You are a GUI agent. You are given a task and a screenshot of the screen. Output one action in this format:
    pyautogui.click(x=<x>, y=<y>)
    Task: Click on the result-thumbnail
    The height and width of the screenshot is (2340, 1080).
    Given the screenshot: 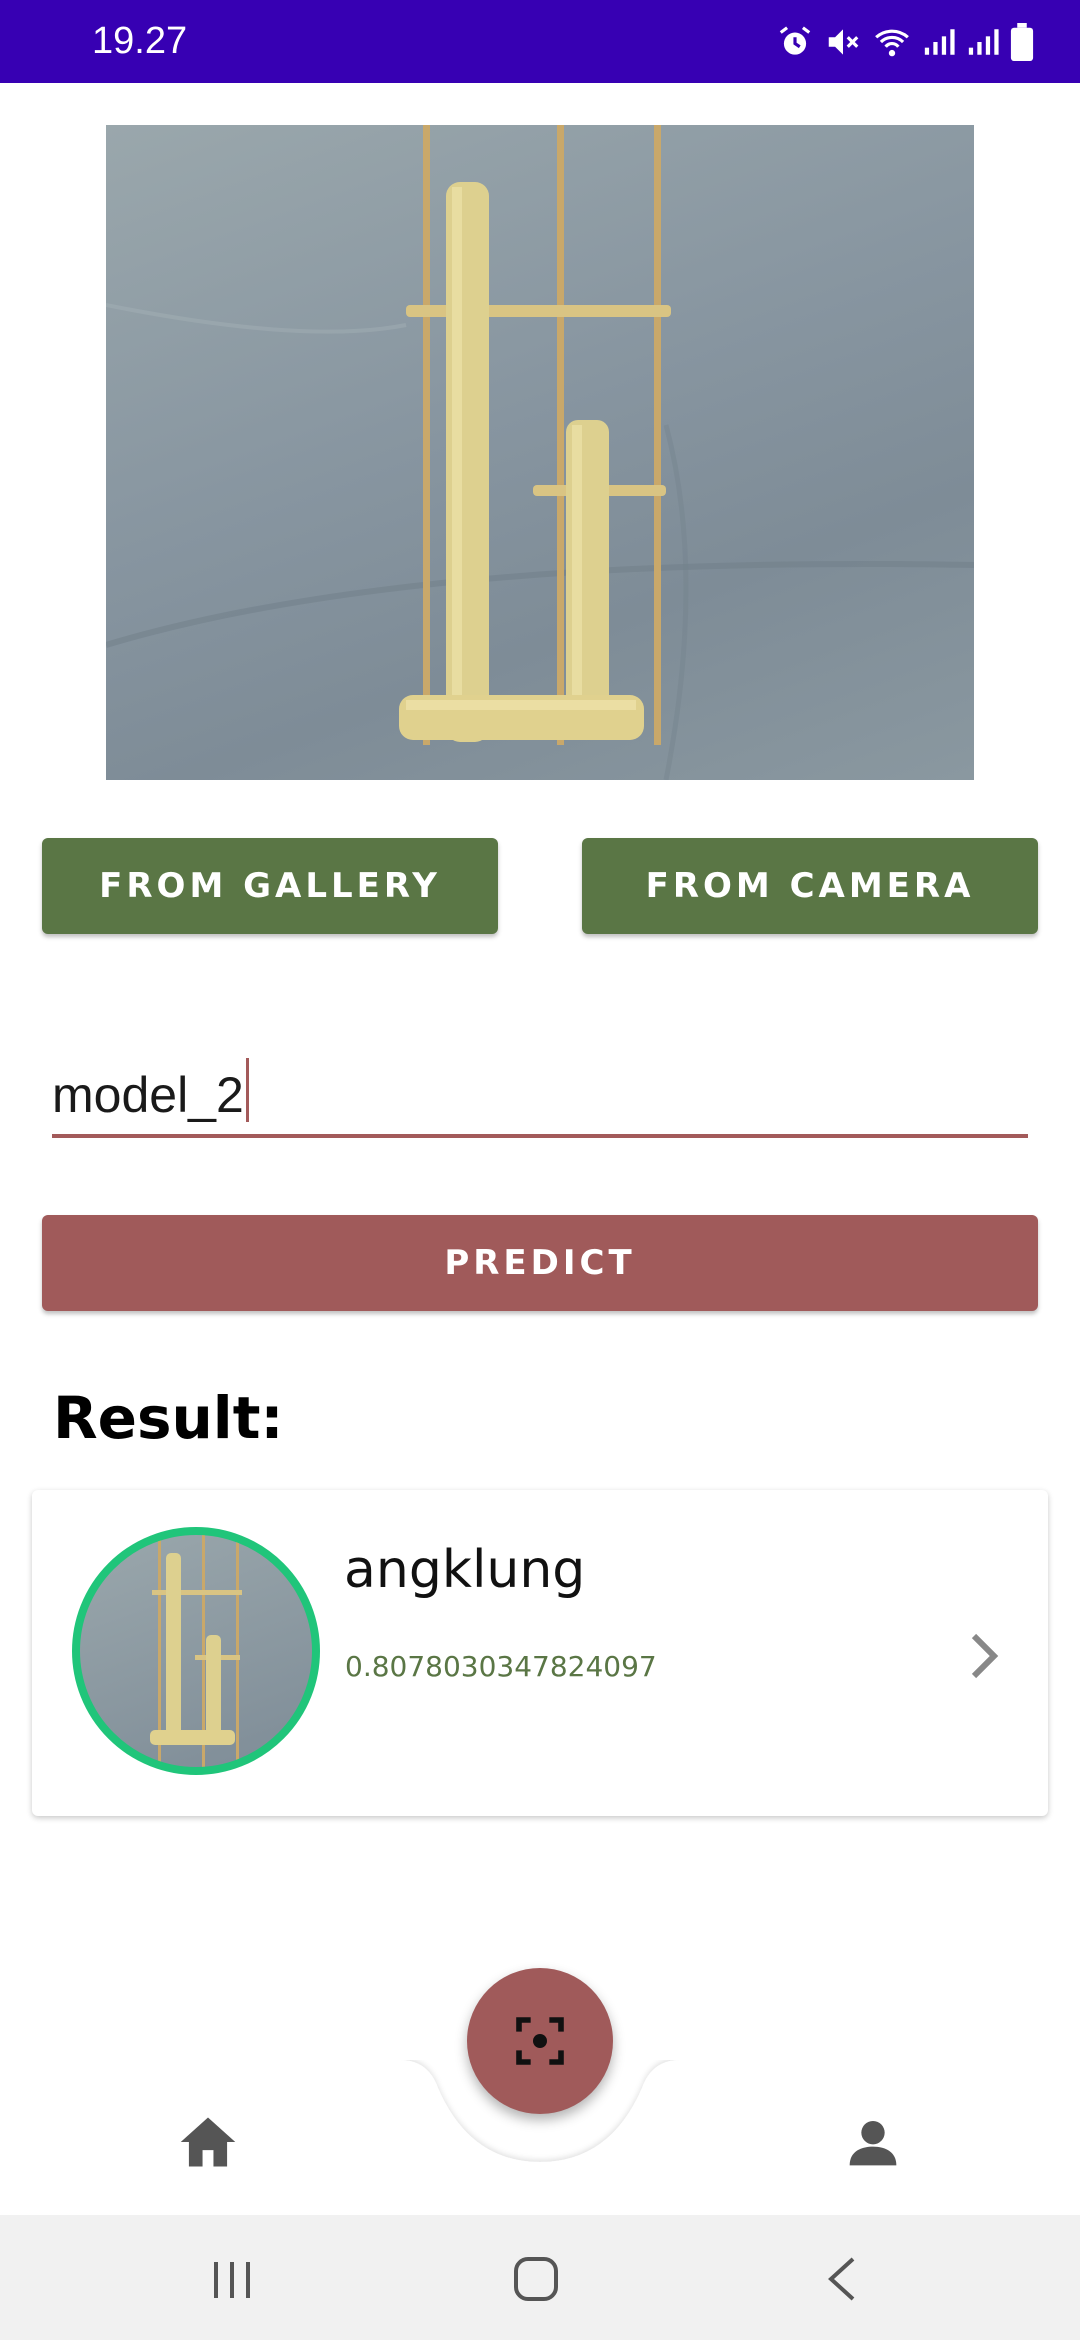 What is the action you would take?
    pyautogui.click(x=196, y=1651)
    